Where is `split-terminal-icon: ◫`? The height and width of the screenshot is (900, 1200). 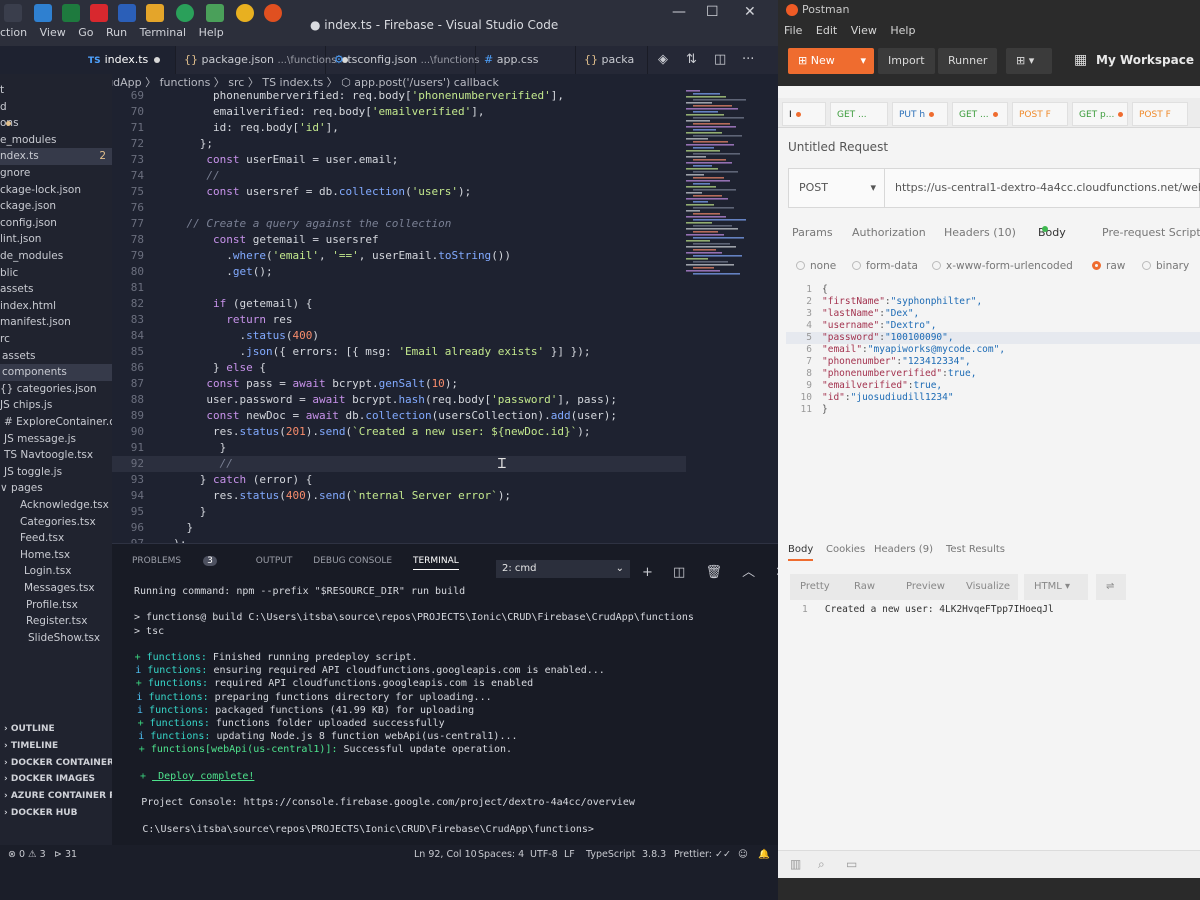 split-terminal-icon: ◫ is located at coordinates (679, 572).